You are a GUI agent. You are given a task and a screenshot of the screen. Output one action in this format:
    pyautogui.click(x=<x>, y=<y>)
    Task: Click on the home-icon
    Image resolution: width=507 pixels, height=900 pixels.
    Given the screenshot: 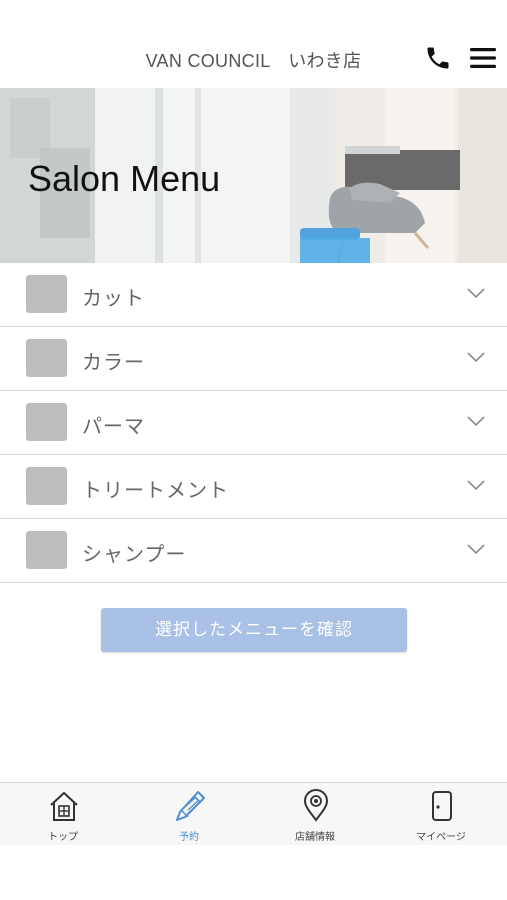 What is the action you would take?
    pyautogui.click(x=64, y=806)
    